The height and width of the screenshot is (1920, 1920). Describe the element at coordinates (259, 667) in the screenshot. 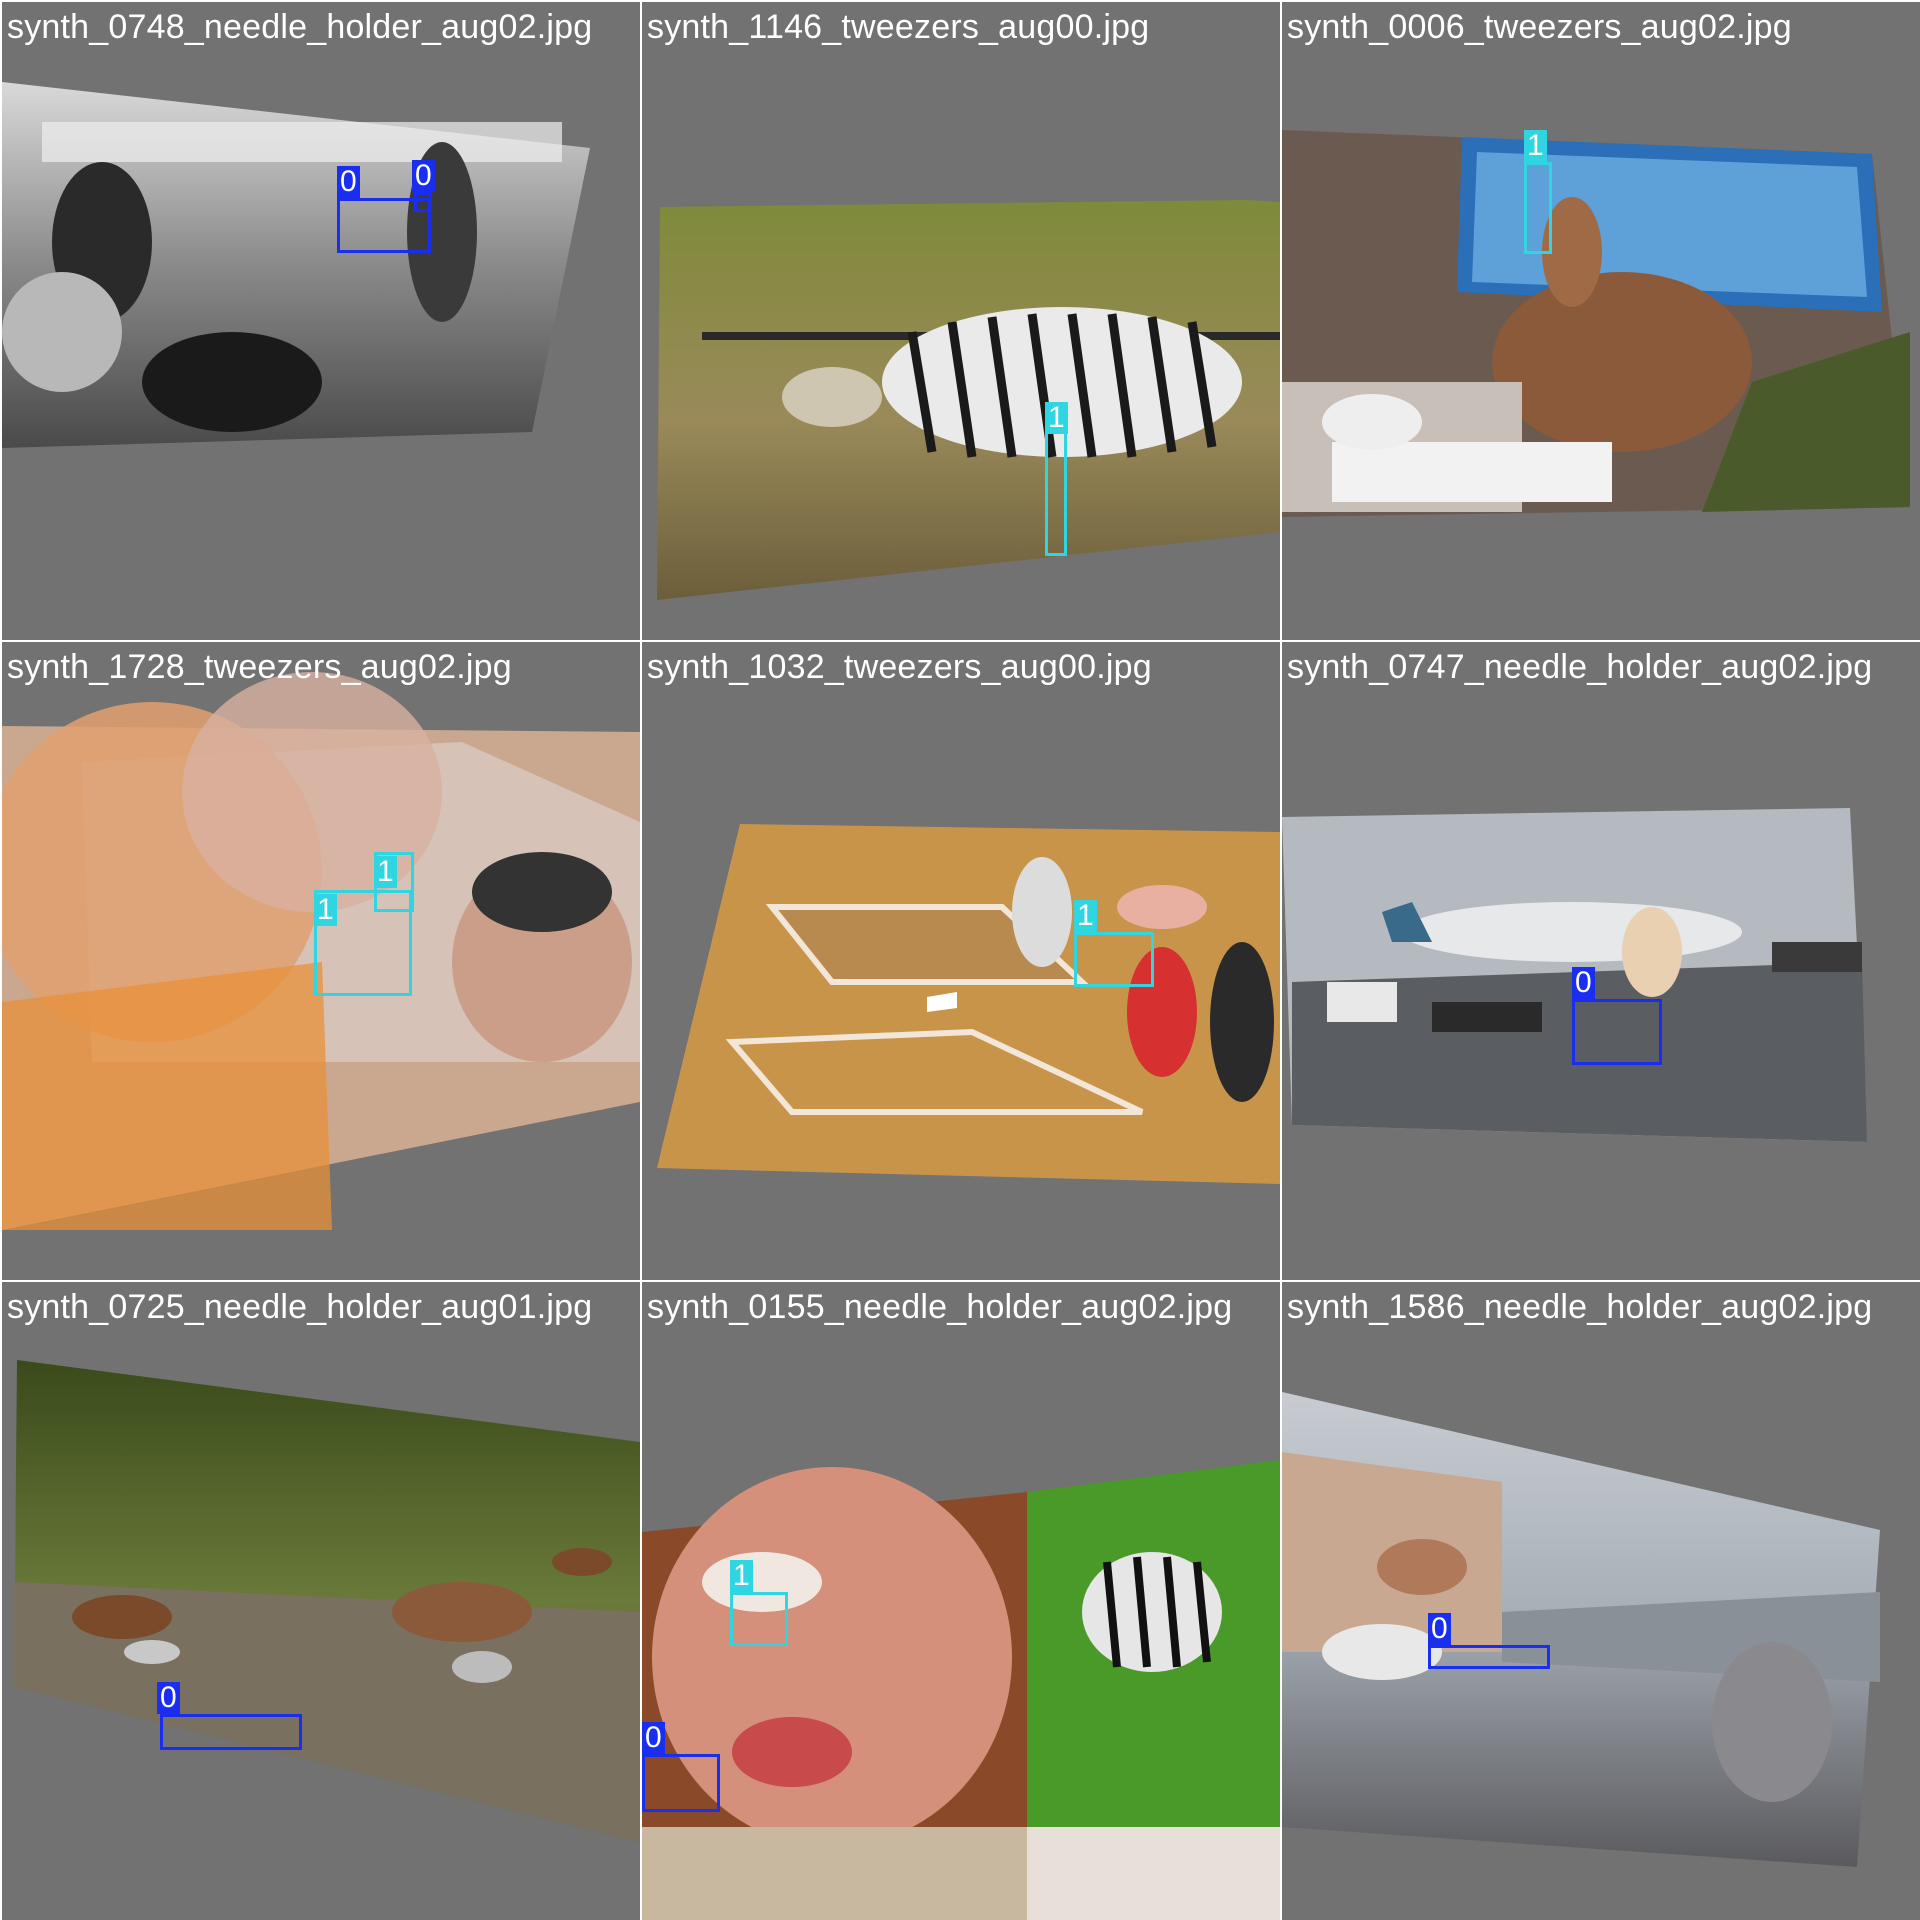

I see `tile-title: synth_1728_tweezers_aug02.jpg` at that location.